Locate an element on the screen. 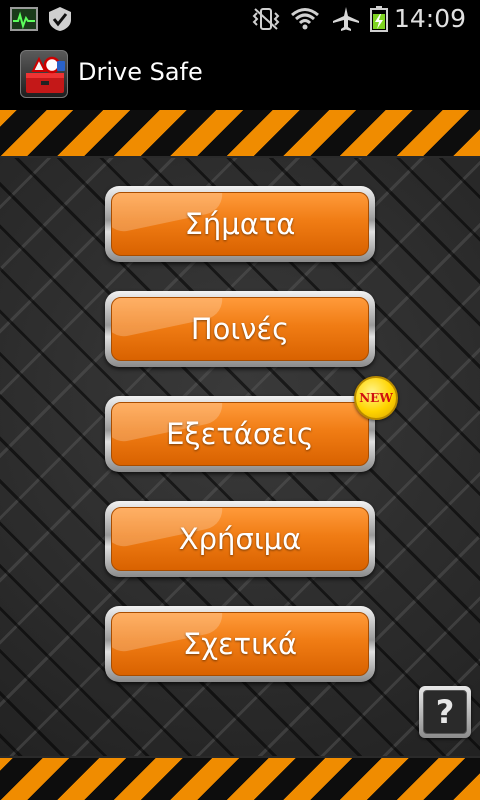 The image size is (480, 800). exams-button: Εξετάσεις is located at coordinates (240, 434).